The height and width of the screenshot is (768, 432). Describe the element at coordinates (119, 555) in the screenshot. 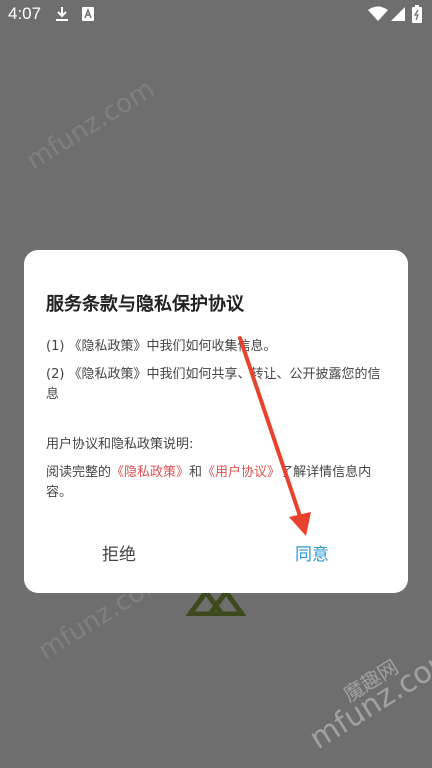

I see `reject-button: 拒绝` at that location.